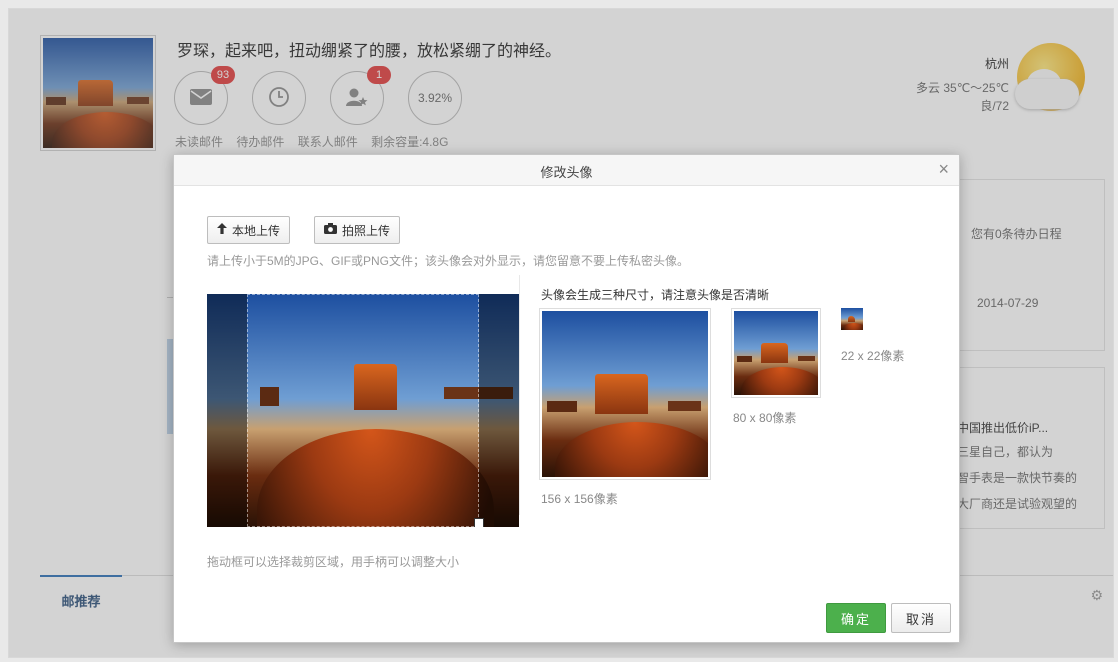  I want to click on preview-medium-size: 80 x 80像素, so click(765, 418).